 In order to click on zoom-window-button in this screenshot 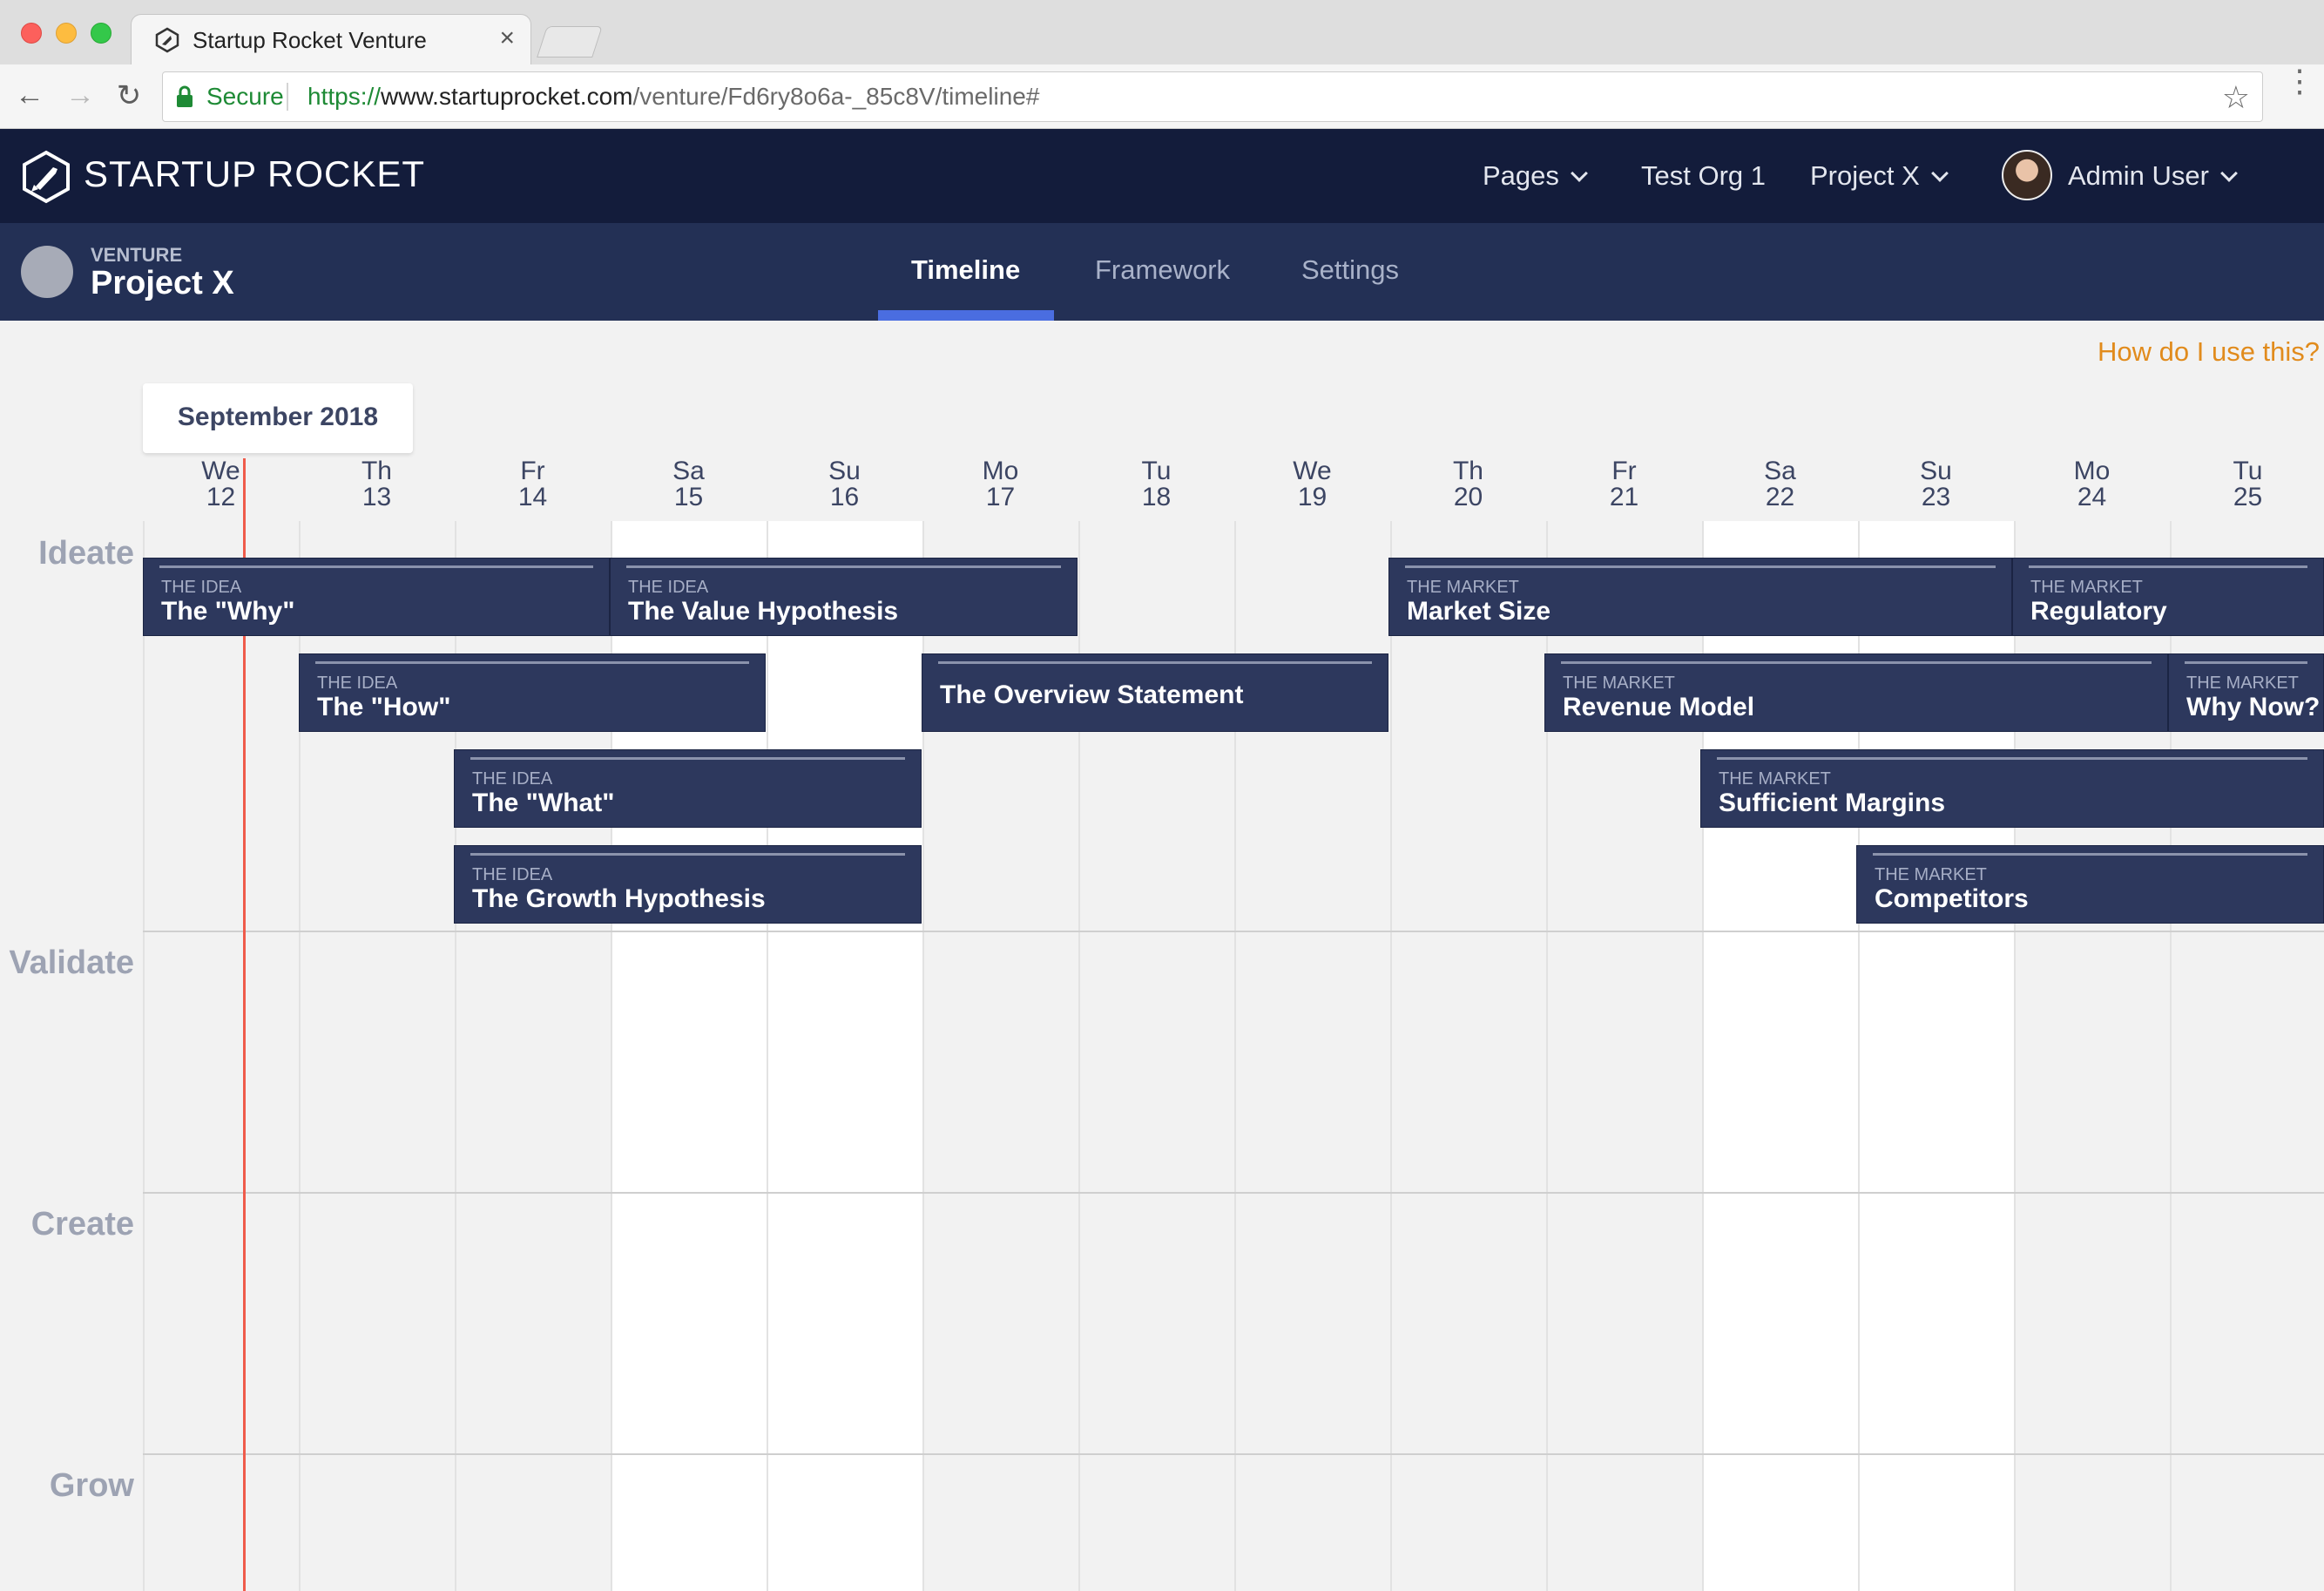, I will do `click(101, 33)`.